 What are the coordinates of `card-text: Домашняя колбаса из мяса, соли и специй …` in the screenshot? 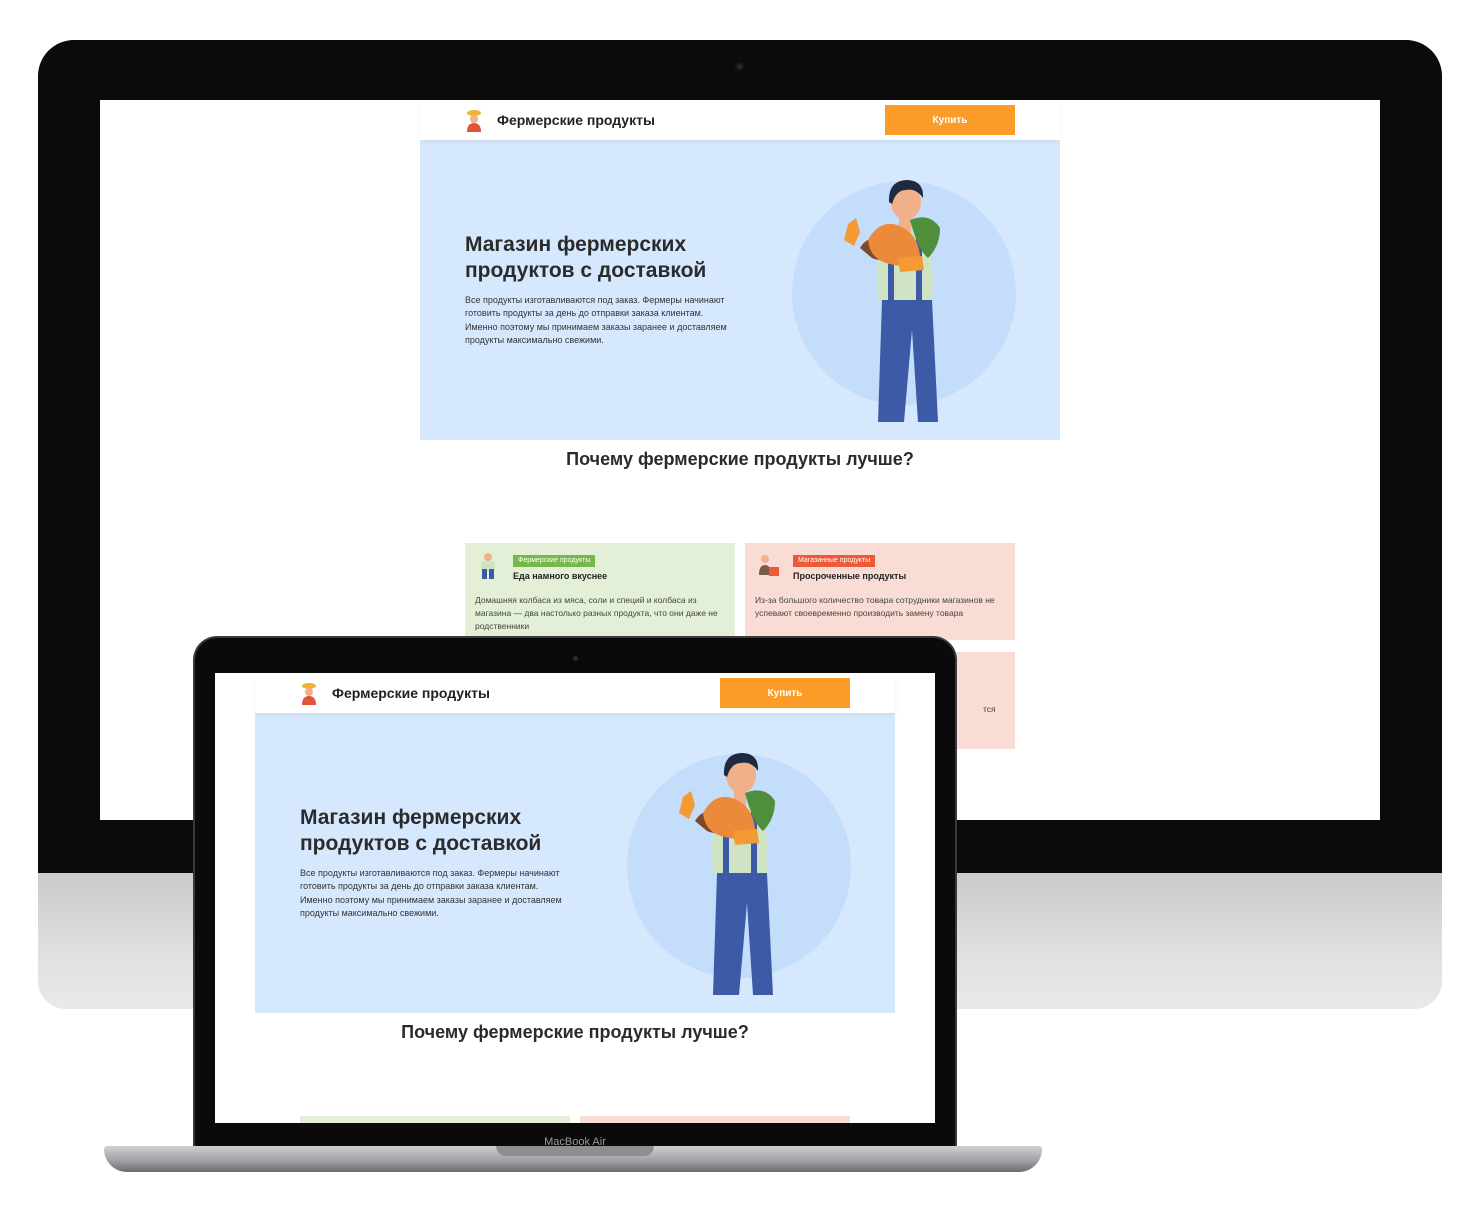 It's located at (596, 613).